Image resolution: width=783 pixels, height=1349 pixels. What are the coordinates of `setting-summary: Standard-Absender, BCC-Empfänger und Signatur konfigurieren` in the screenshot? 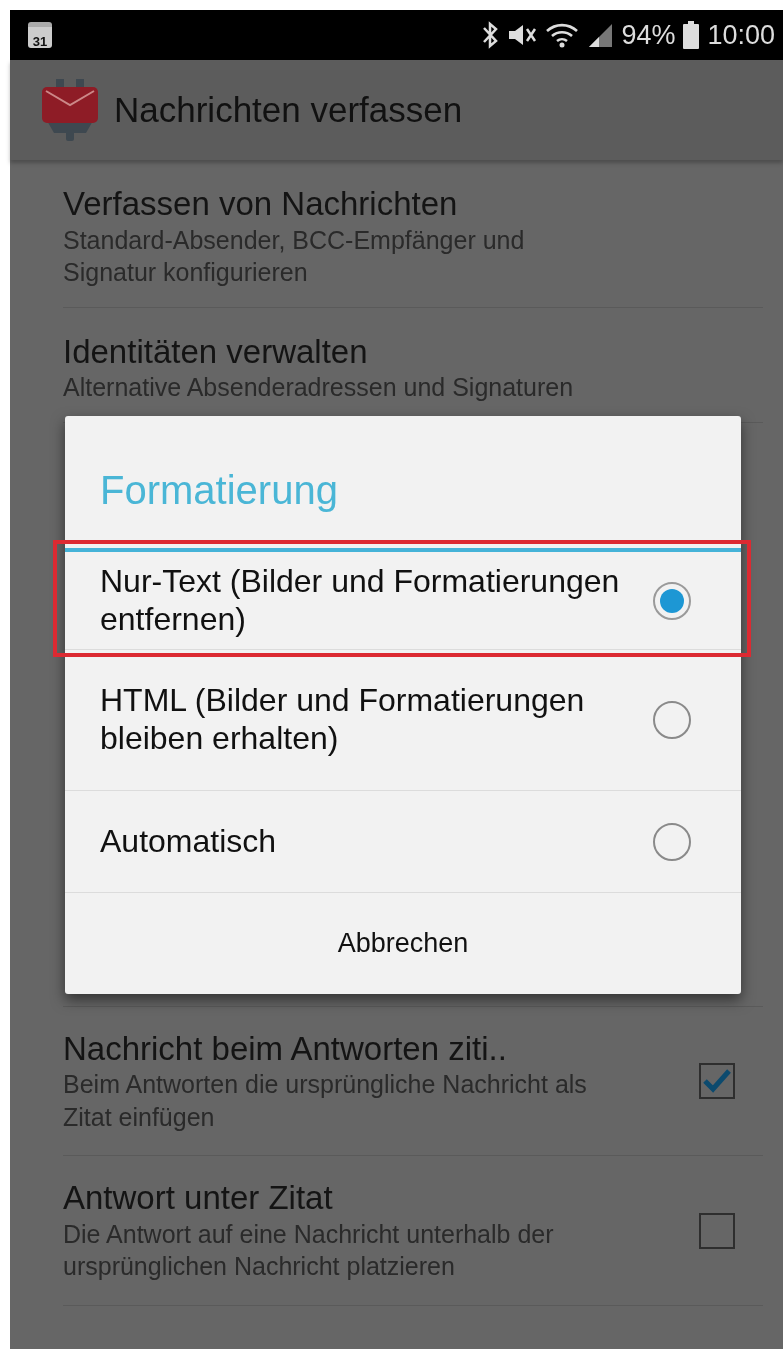 It's located at (294, 256).